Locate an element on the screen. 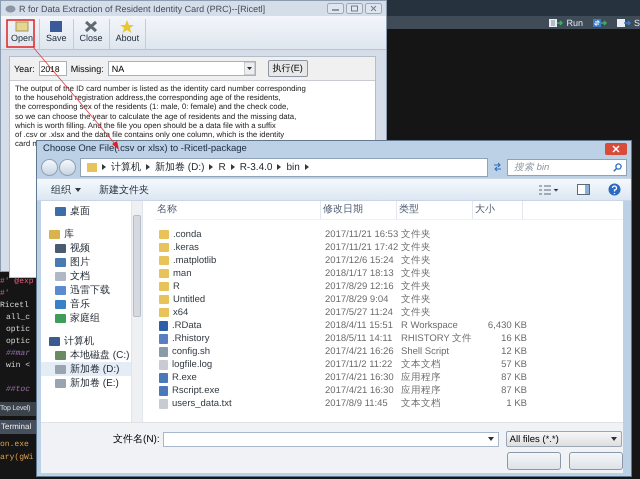  console-line: on.exe is located at coordinates (14, 444).